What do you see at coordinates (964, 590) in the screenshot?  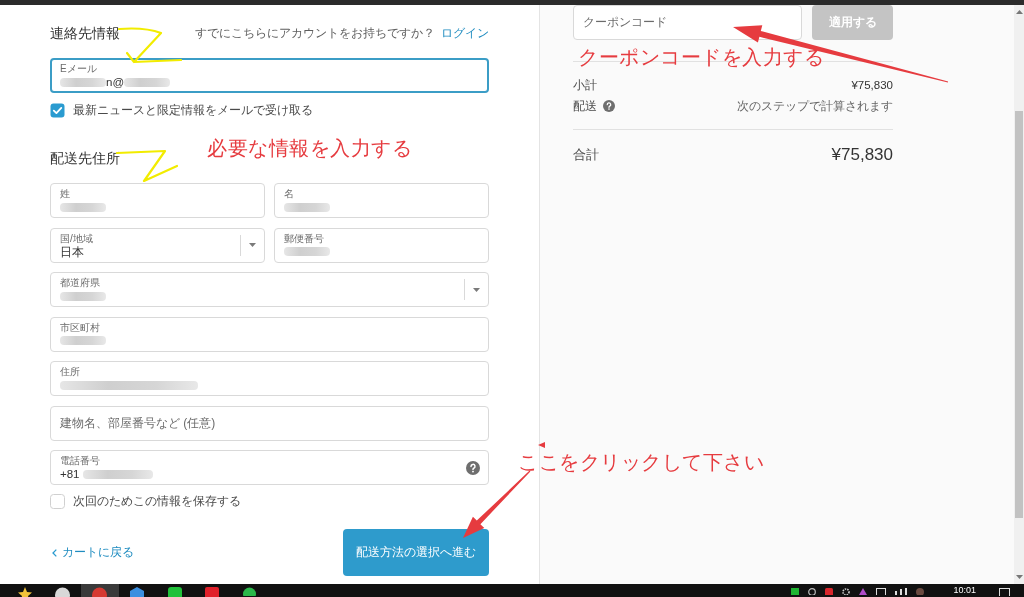 I see `clock-time: 10:01` at bounding box center [964, 590].